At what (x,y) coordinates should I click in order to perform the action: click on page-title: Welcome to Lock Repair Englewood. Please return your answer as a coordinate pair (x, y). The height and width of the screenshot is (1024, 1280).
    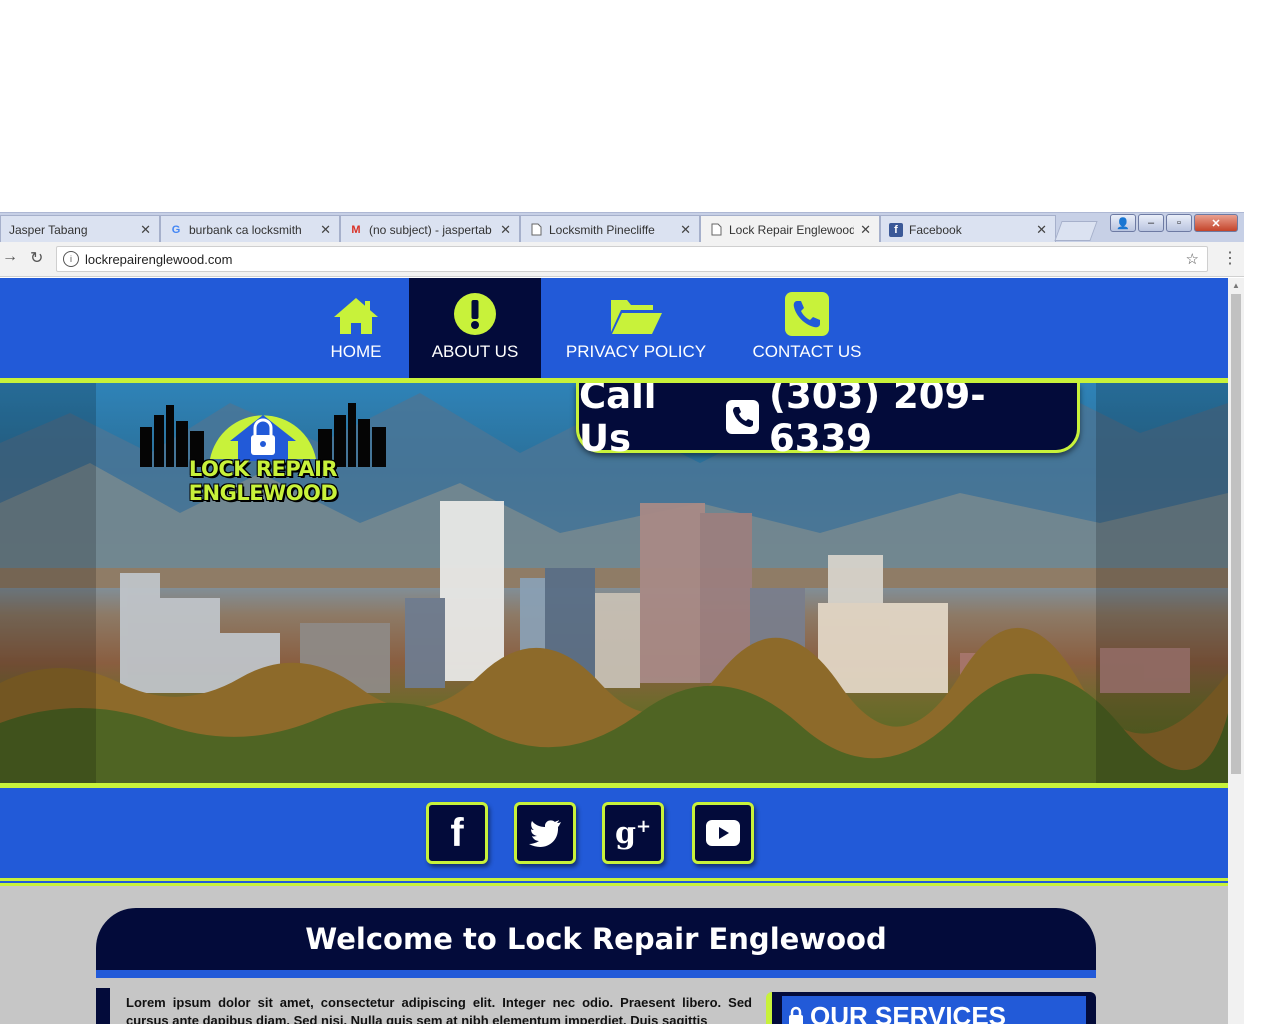
    Looking at the image, I should click on (596, 939).